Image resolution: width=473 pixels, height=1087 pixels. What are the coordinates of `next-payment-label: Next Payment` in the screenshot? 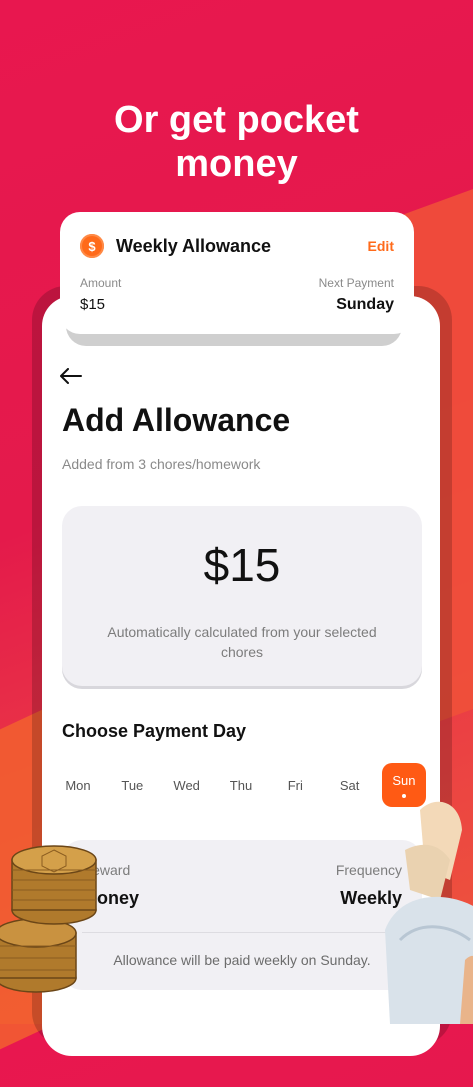 It's located at (356, 283).